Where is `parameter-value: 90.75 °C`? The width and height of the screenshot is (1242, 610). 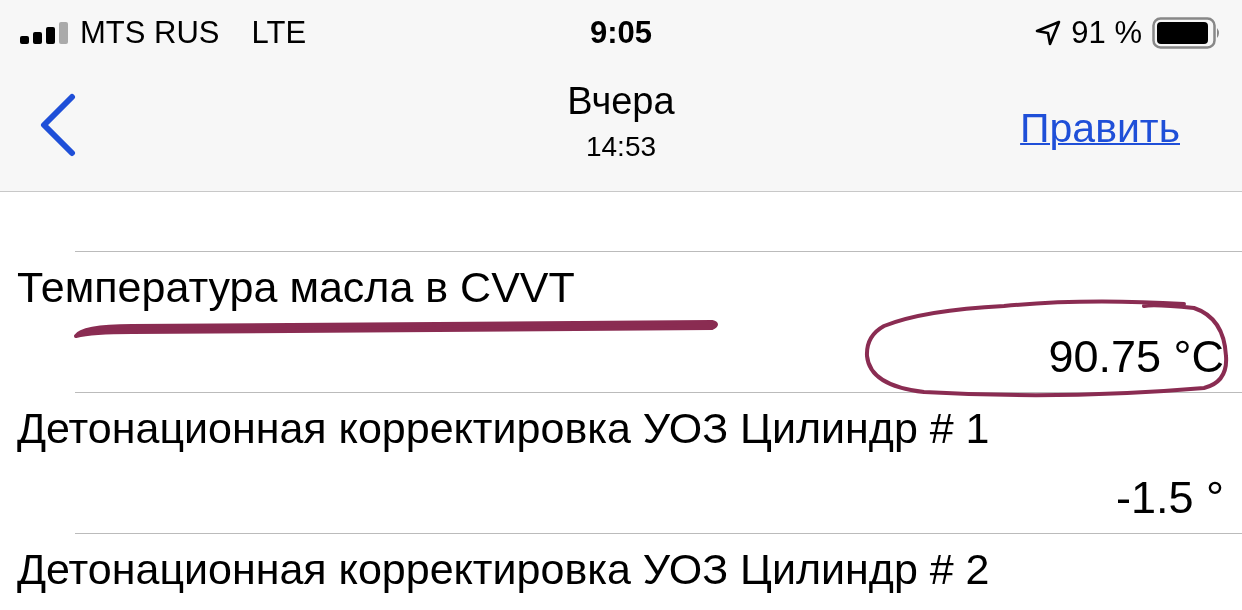 parameter-value: 90.75 °C is located at coordinates (1136, 357).